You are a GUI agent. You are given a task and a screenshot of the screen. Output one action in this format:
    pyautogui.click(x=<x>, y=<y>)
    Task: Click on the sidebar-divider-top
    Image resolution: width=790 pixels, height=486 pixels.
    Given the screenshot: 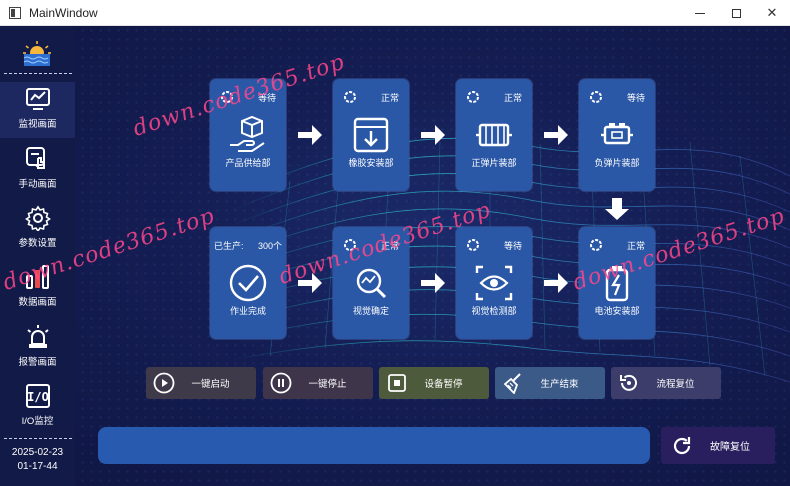 What is the action you would take?
    pyautogui.click(x=38, y=73)
    